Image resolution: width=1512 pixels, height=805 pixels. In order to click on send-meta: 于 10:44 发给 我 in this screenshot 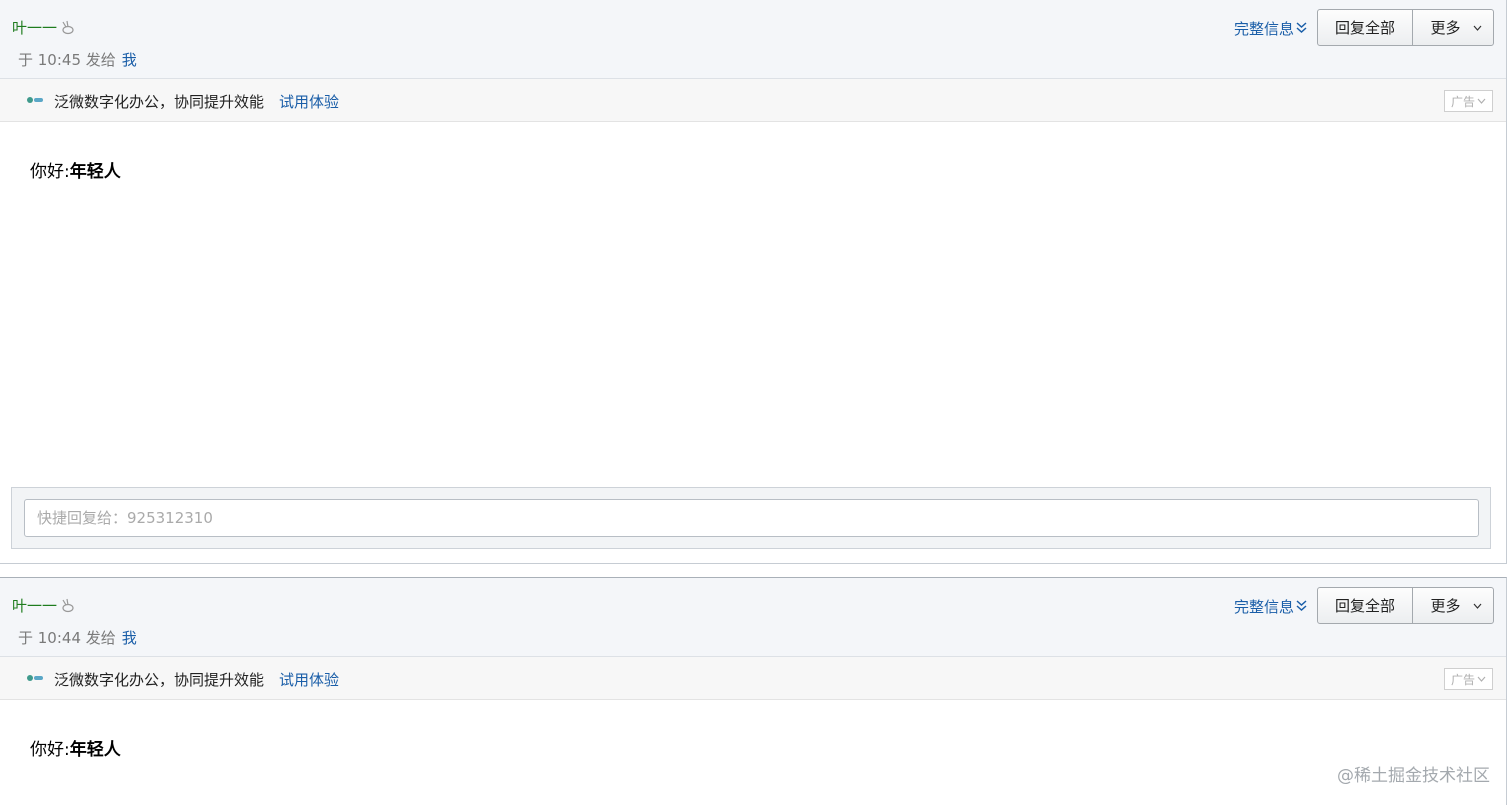, I will do `click(77, 637)`.